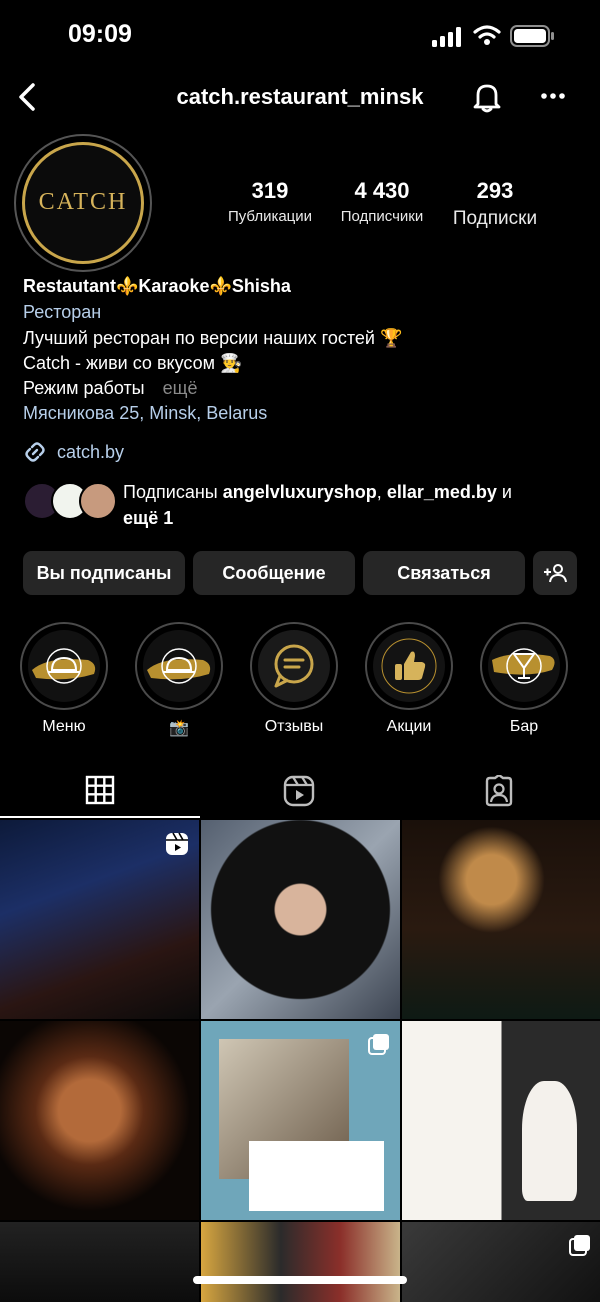  Describe the element at coordinates (549, 1141) in the screenshot. I see `dress-shape` at that location.